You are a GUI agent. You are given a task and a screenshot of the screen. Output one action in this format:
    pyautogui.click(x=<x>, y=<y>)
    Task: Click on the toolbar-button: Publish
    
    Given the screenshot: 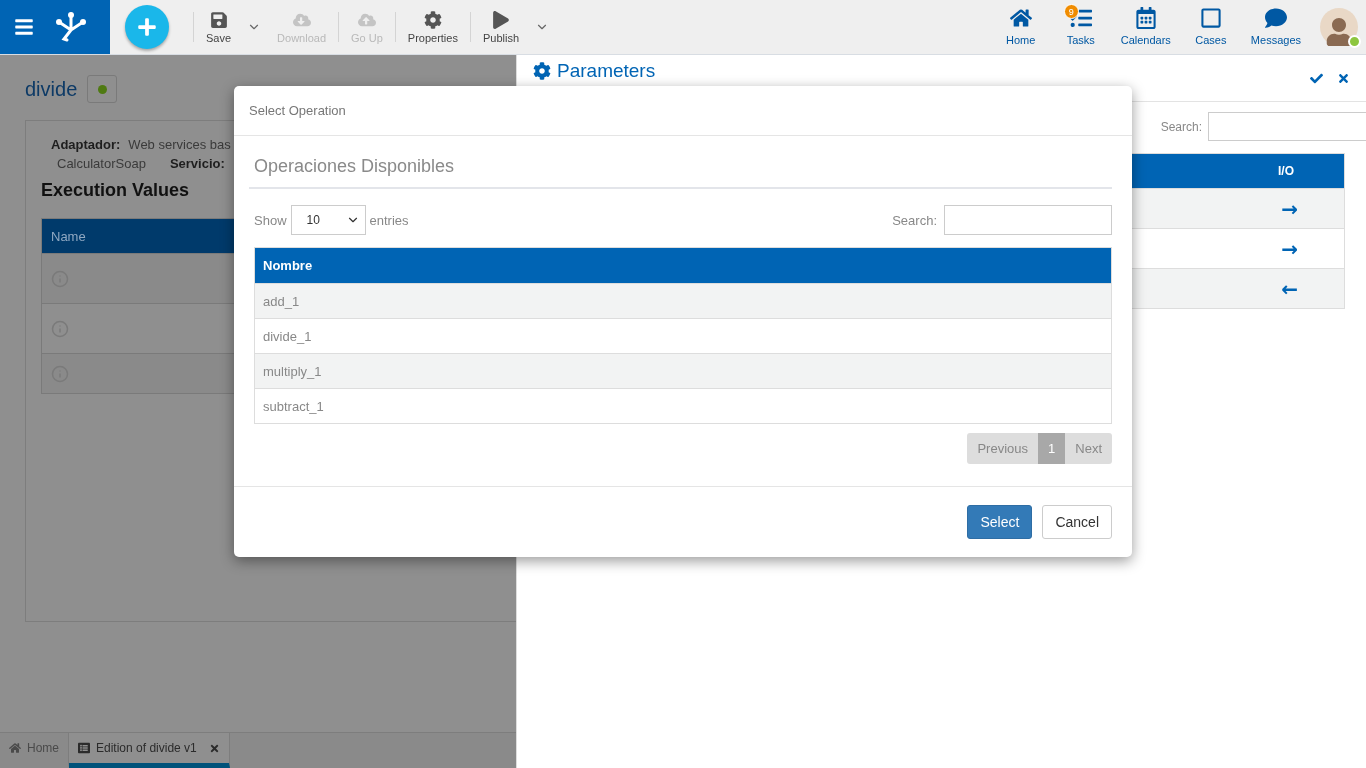 What is the action you would take?
    pyautogui.click(x=500, y=27)
    